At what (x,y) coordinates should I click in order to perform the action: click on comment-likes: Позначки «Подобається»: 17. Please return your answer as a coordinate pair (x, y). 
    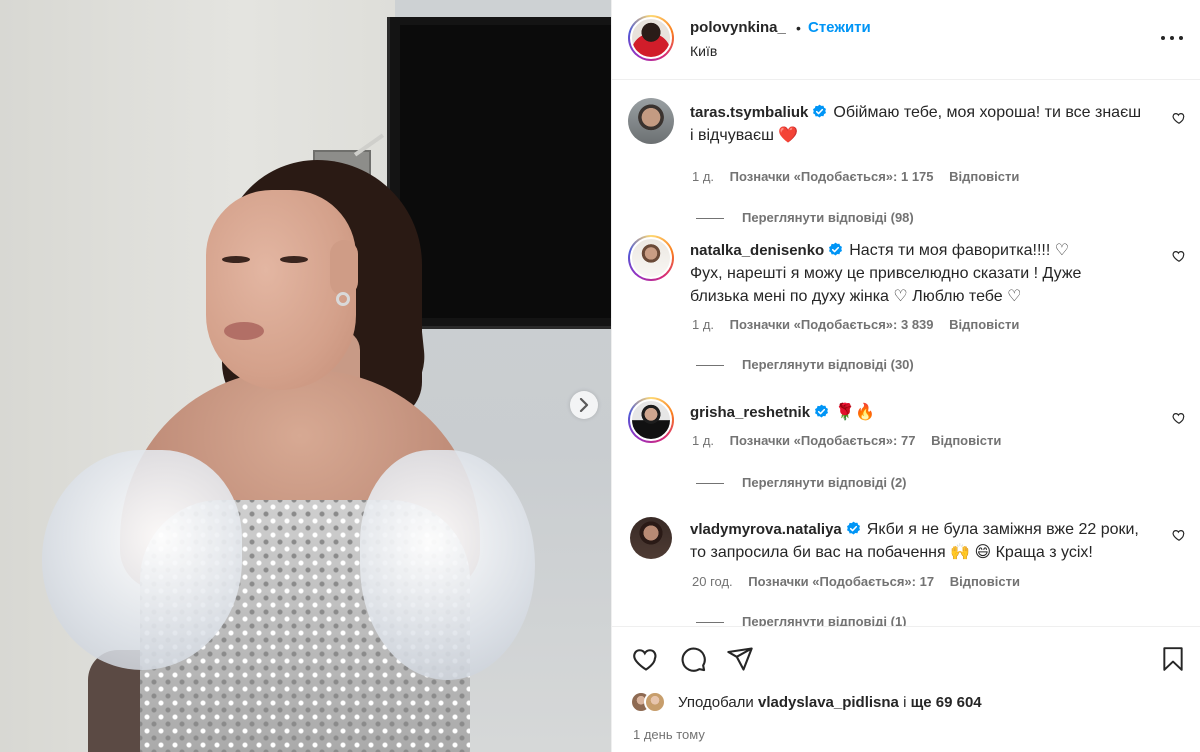
    Looking at the image, I should click on (841, 581).